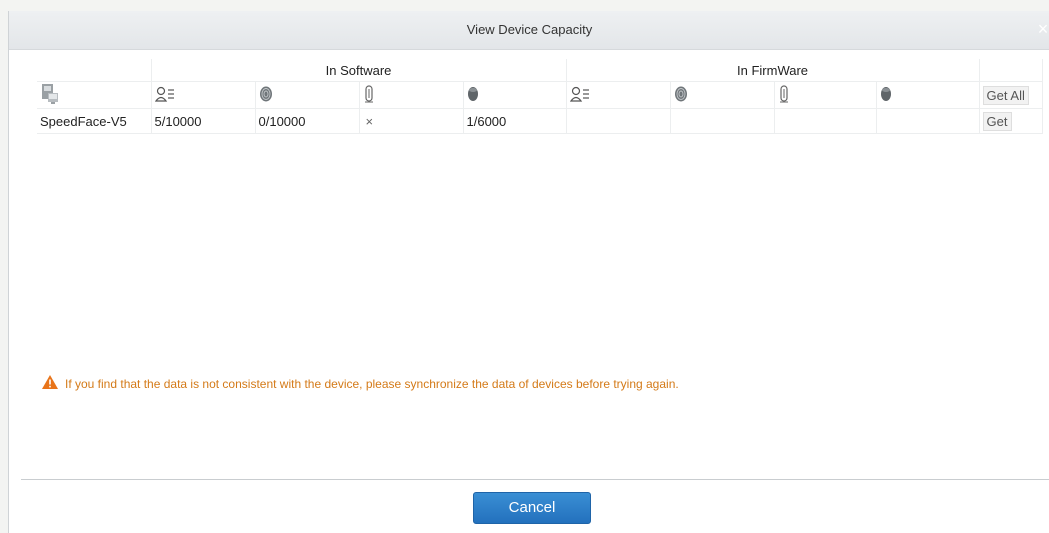 The image size is (1049, 533). What do you see at coordinates (203, 121) in the screenshot?
I see `software-user-count: 5/10000` at bounding box center [203, 121].